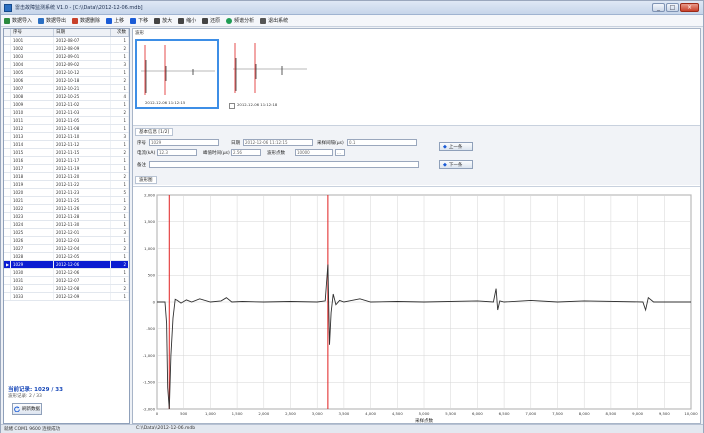 The image size is (704, 433). What do you see at coordinates (557, 413) in the screenshot?
I see `x-tick-label: 7,500` at bounding box center [557, 413].